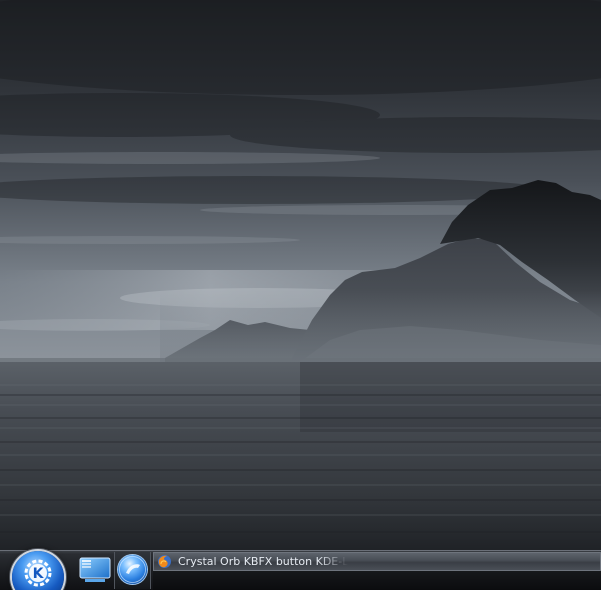 This screenshot has width=601, height=590. I want to click on kde-gear-icon: K, so click(38, 573).